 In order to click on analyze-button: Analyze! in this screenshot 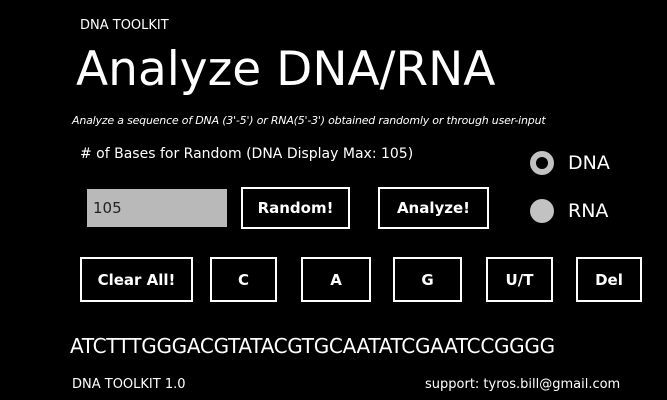, I will do `click(433, 208)`.